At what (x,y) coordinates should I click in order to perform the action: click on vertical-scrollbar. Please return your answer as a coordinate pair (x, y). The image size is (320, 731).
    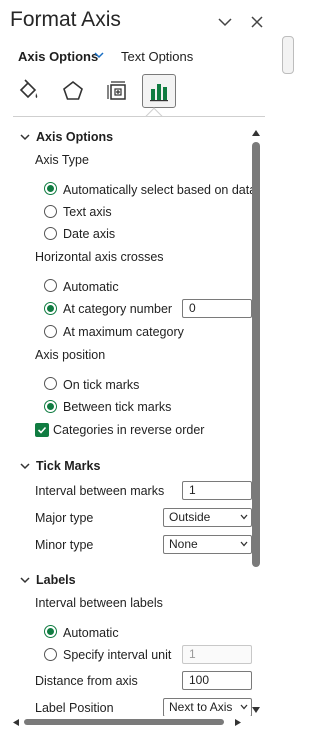
    Looking at the image, I should click on (256, 421).